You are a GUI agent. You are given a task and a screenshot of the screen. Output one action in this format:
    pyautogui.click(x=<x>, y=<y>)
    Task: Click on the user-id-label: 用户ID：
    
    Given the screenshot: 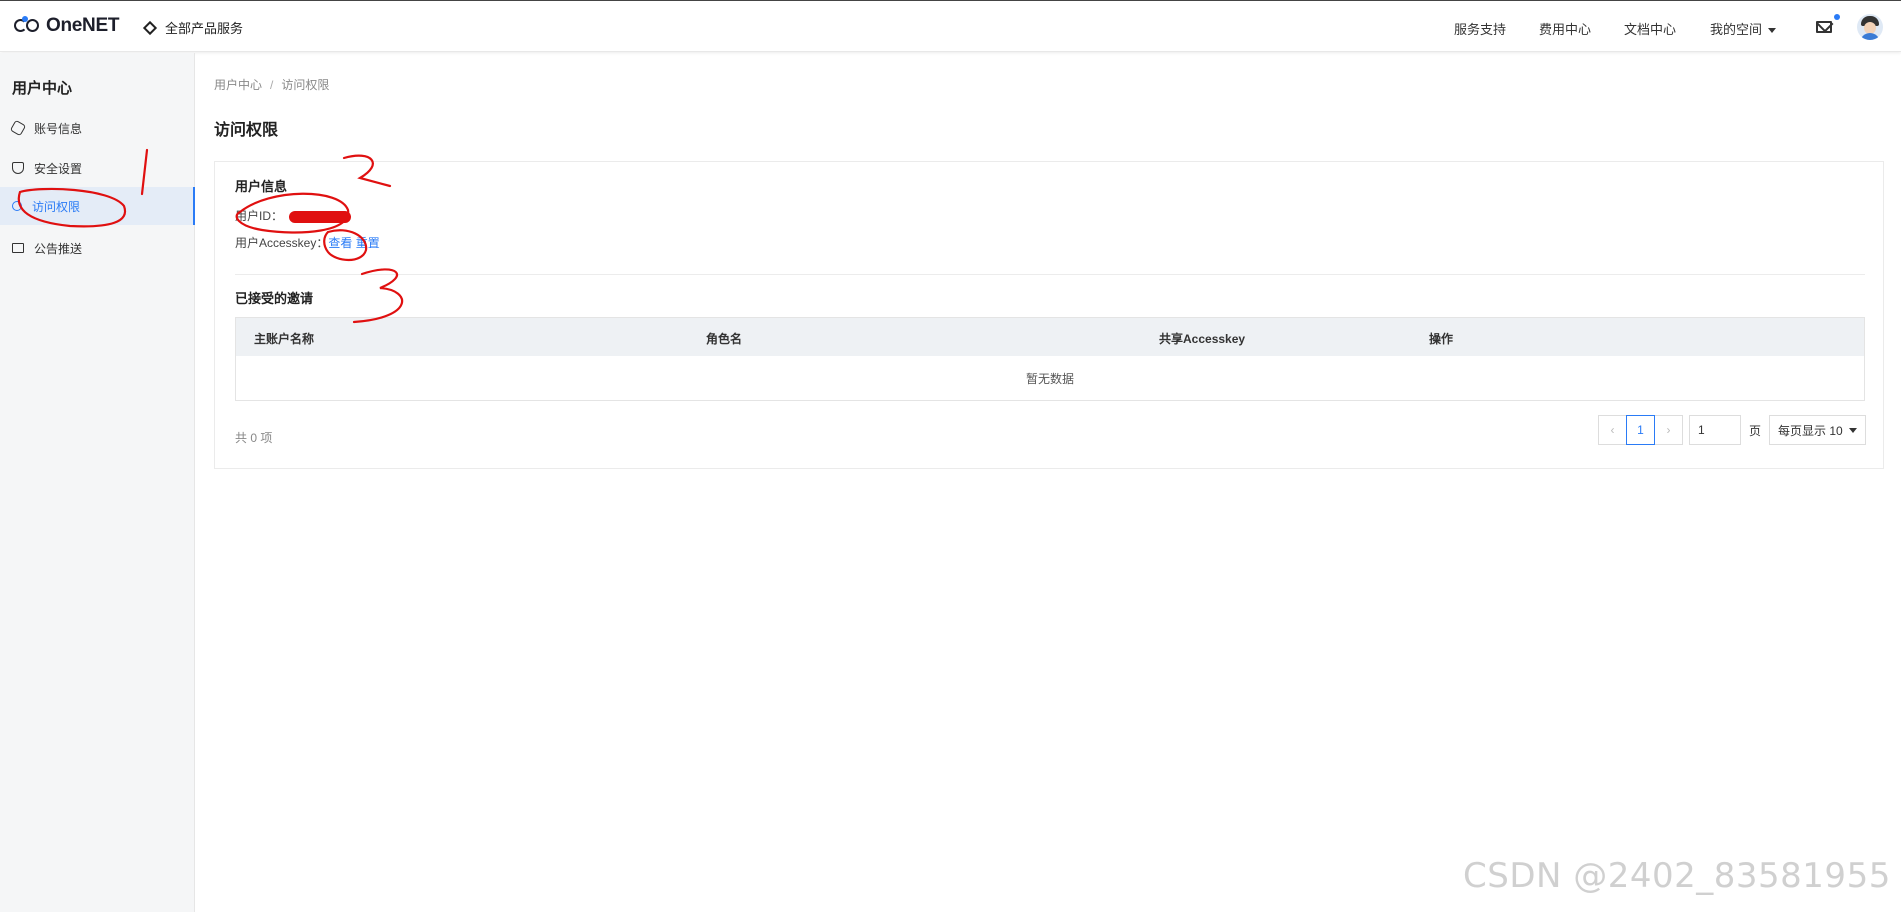 What is the action you would take?
    pyautogui.click(x=259, y=216)
    